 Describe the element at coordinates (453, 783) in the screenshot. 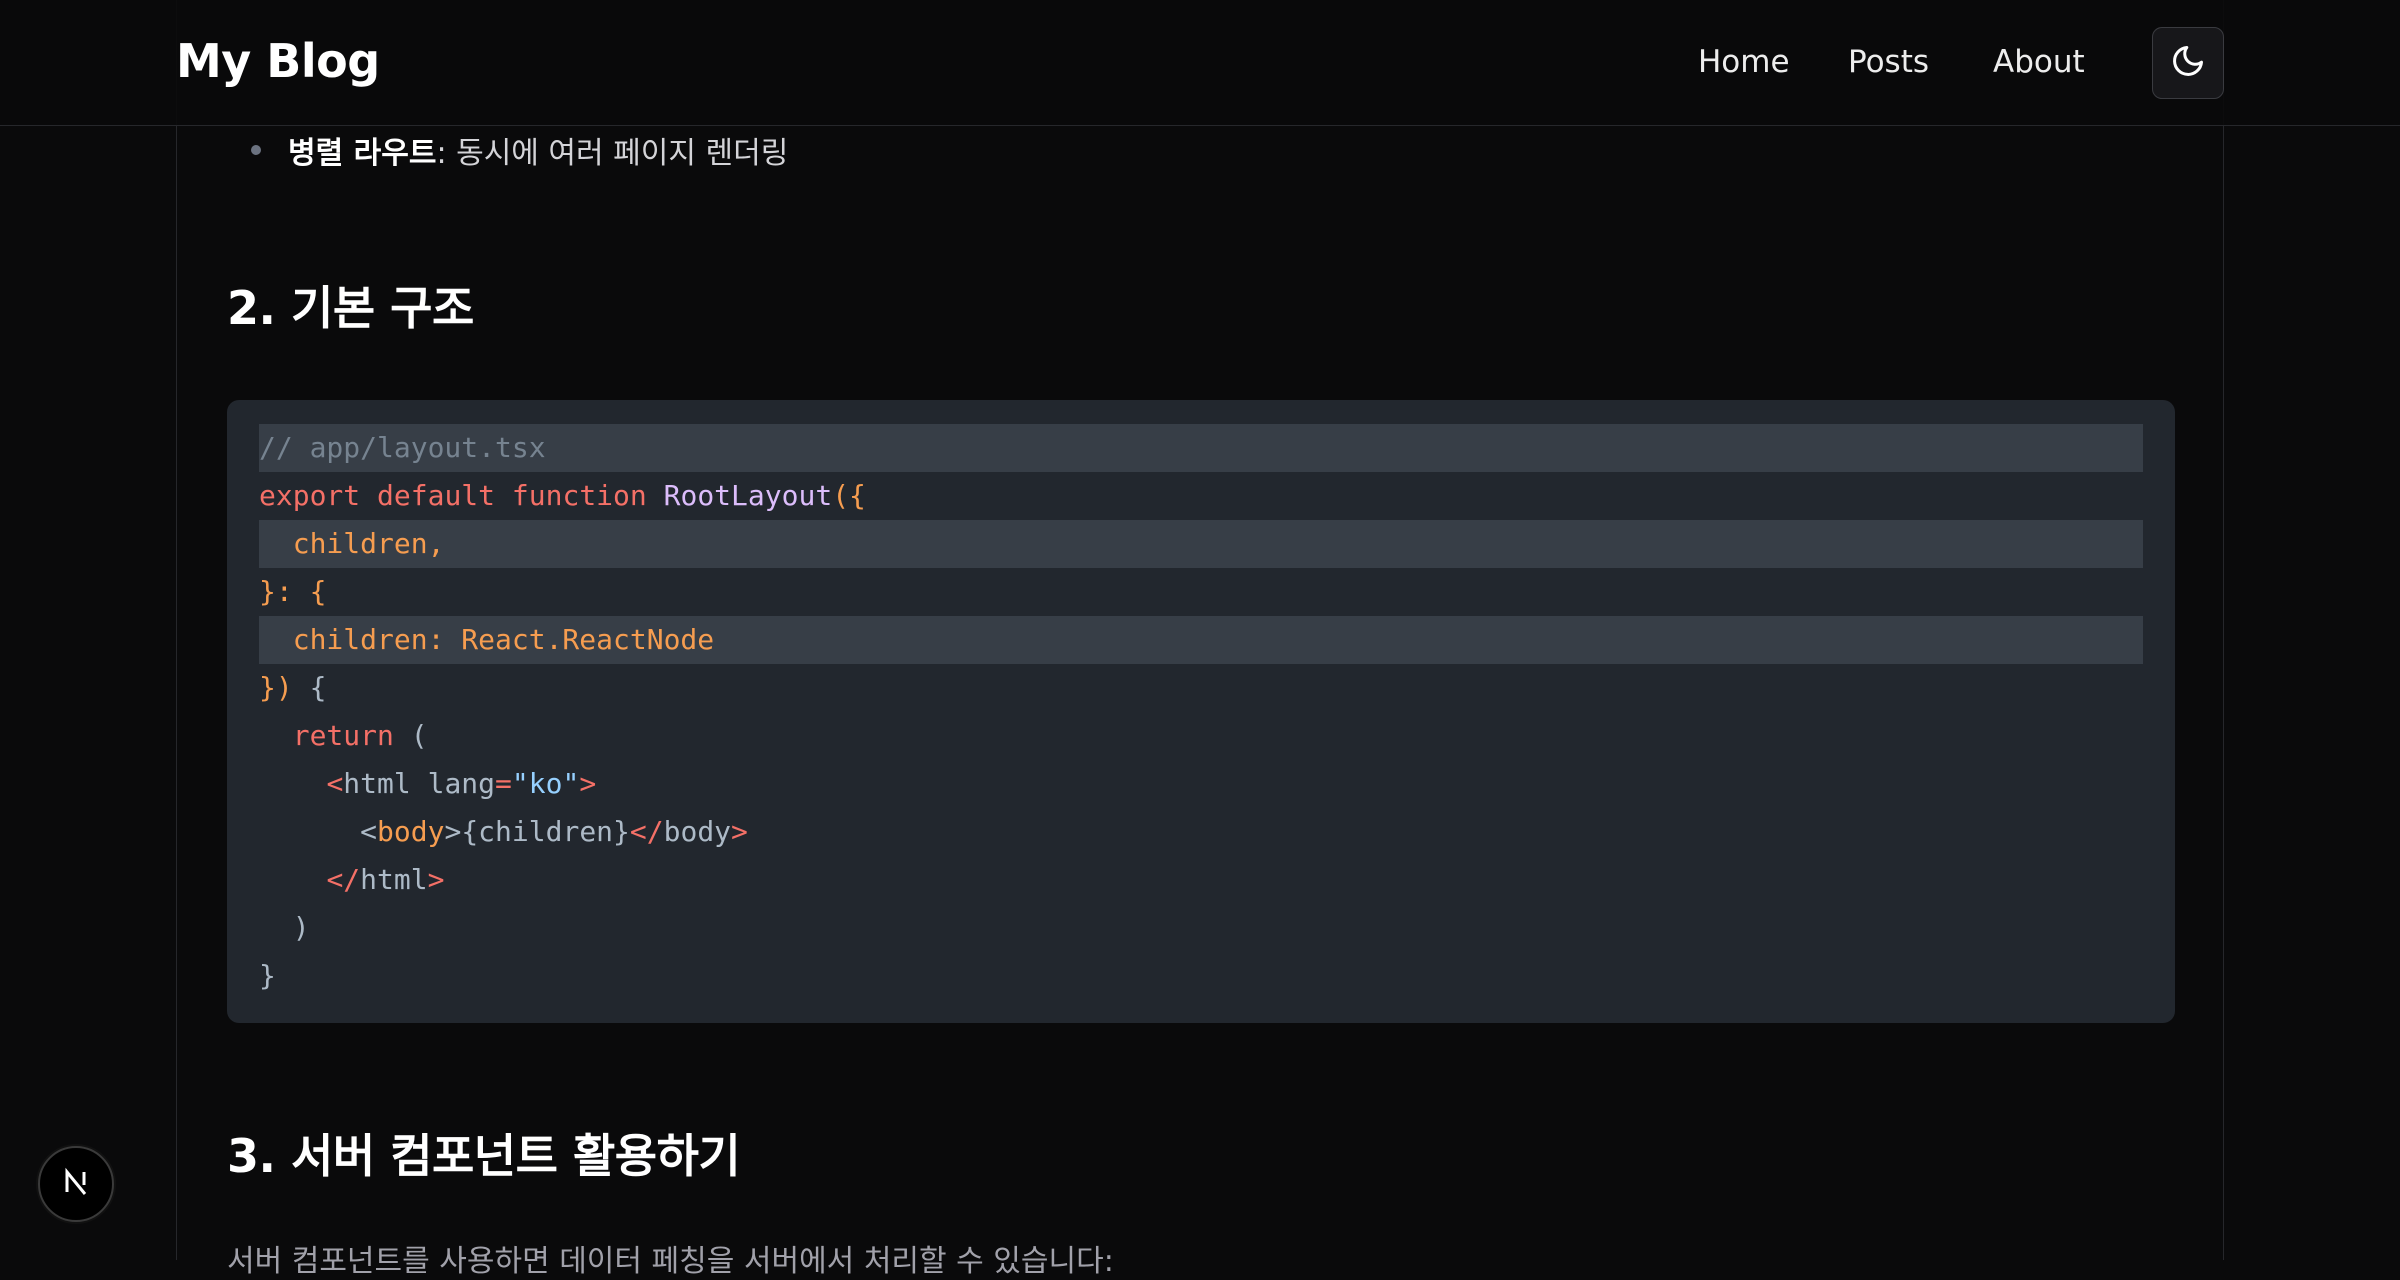

I see `code-attr-name: lang` at that location.